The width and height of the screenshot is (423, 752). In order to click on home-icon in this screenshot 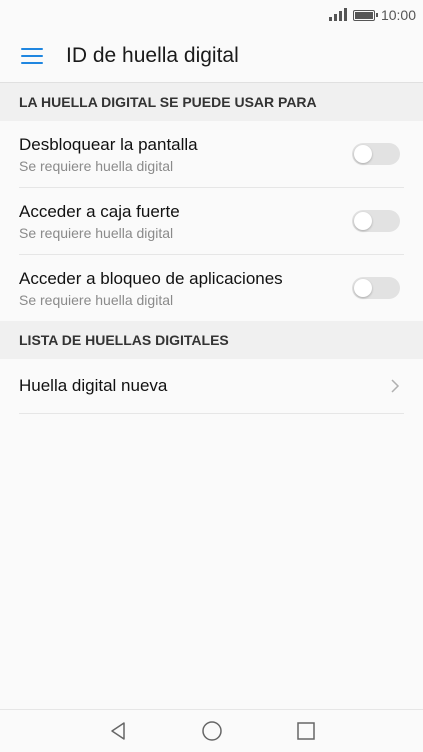, I will do `click(212, 731)`.